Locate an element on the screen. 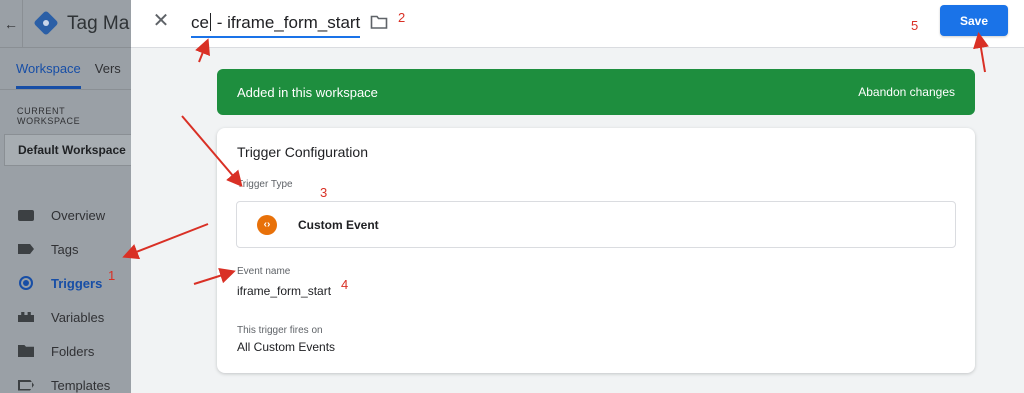 This screenshot has width=1024, height=393. sidebar-item-tags: Tags is located at coordinates (65, 249).